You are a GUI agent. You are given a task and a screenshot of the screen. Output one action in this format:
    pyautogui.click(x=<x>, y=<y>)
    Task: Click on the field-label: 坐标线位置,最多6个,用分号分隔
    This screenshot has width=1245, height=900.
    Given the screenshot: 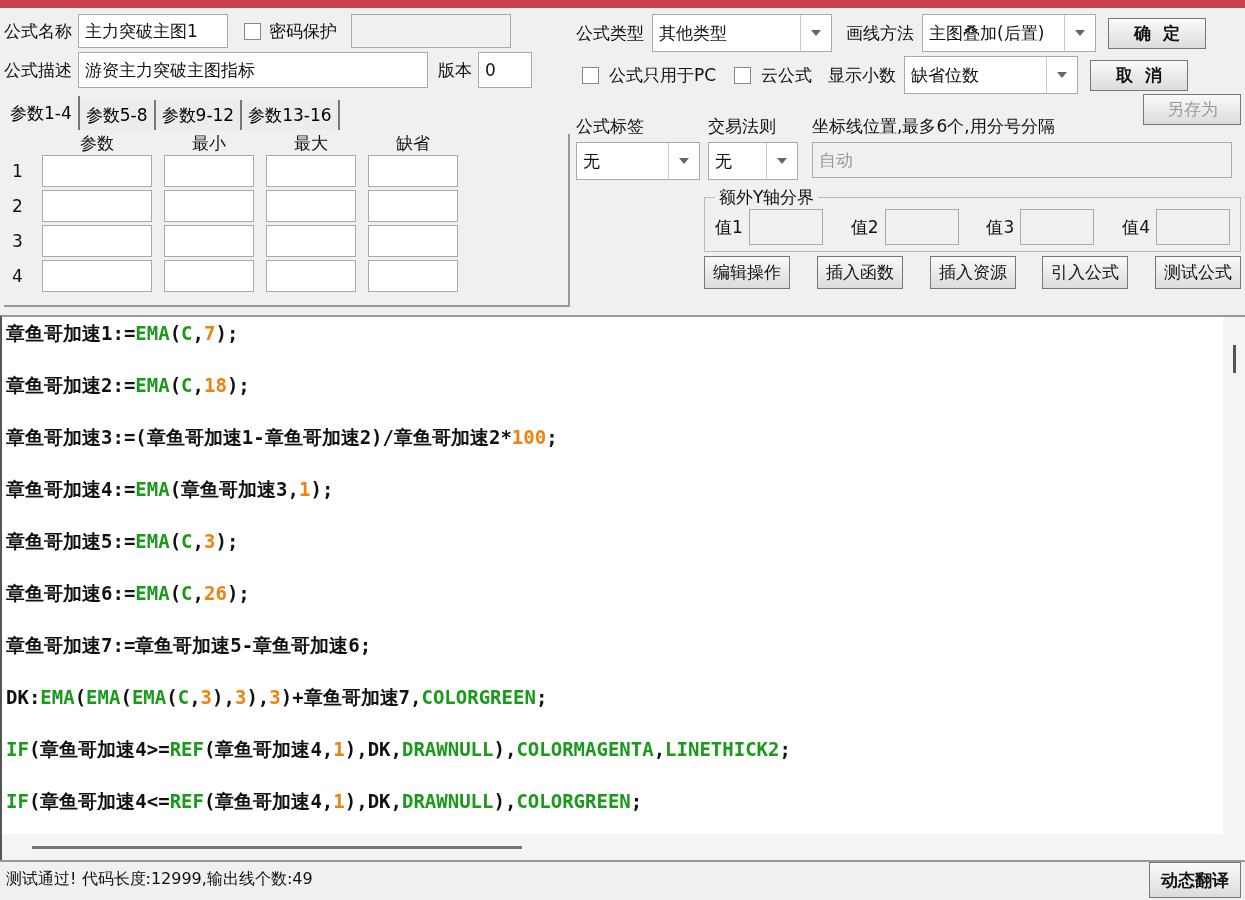 What is the action you would take?
    pyautogui.click(x=934, y=126)
    